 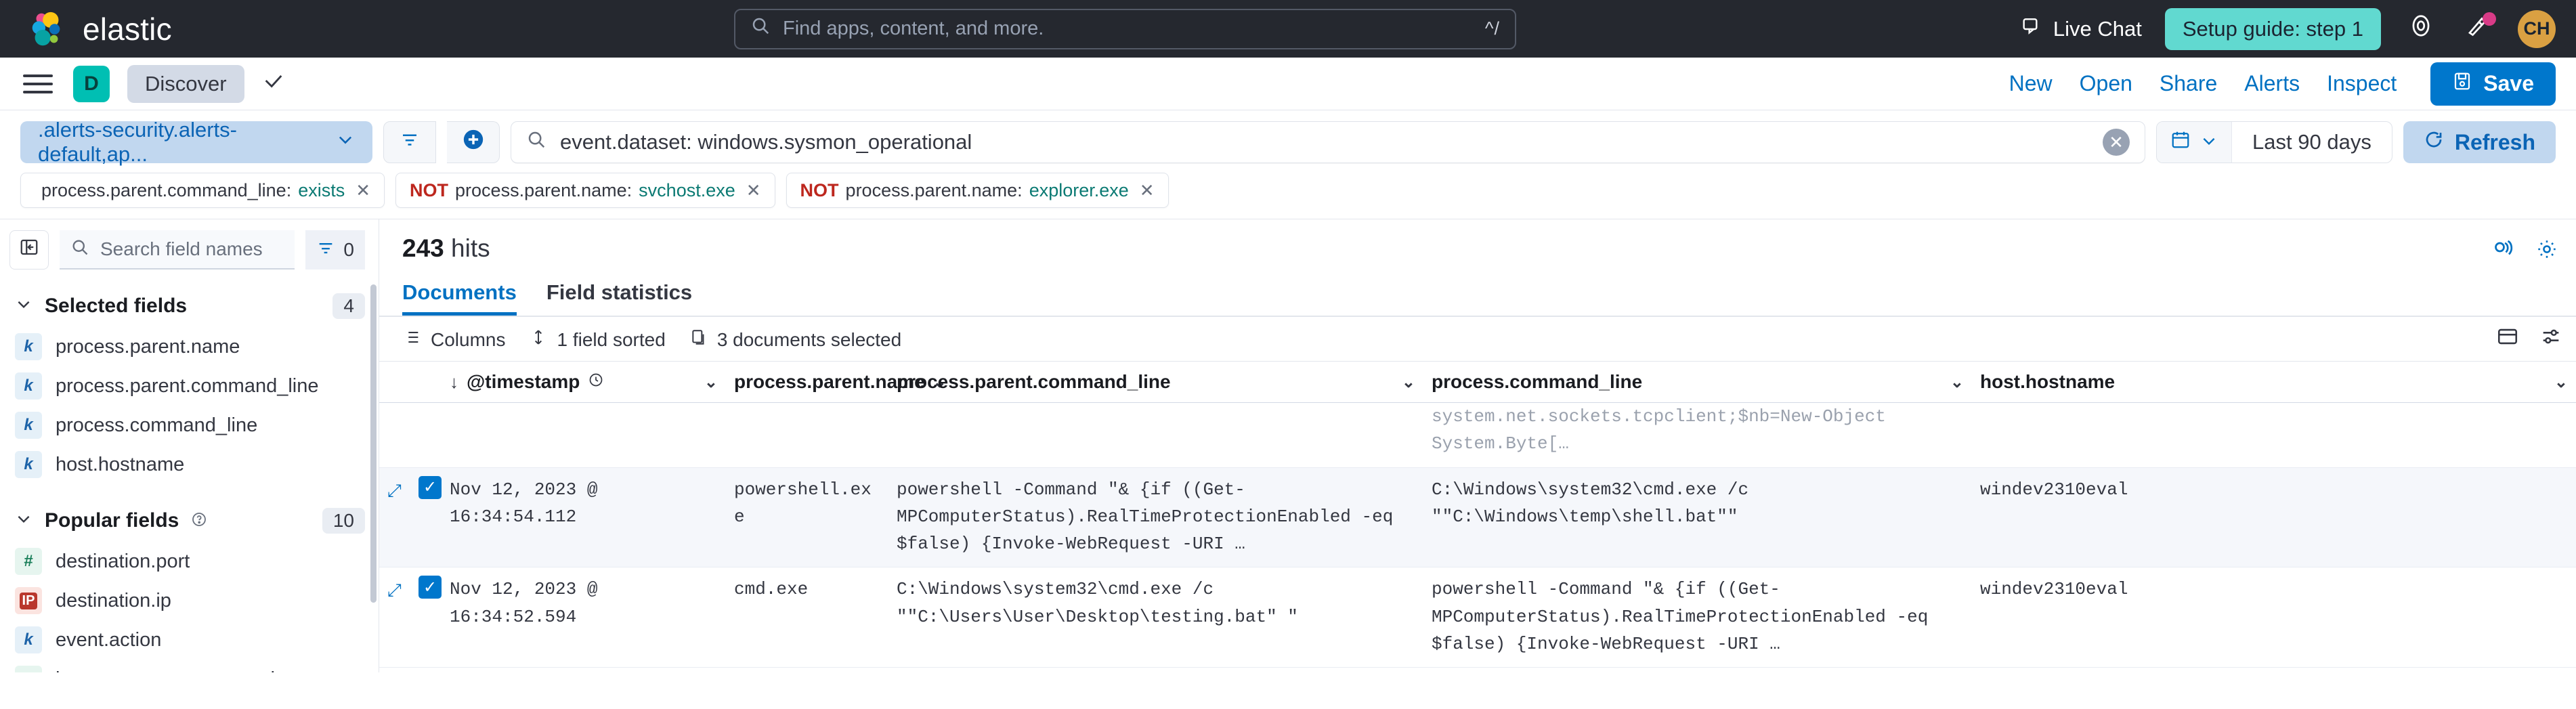 I want to click on elastic-brand: elastic, so click(x=99, y=29).